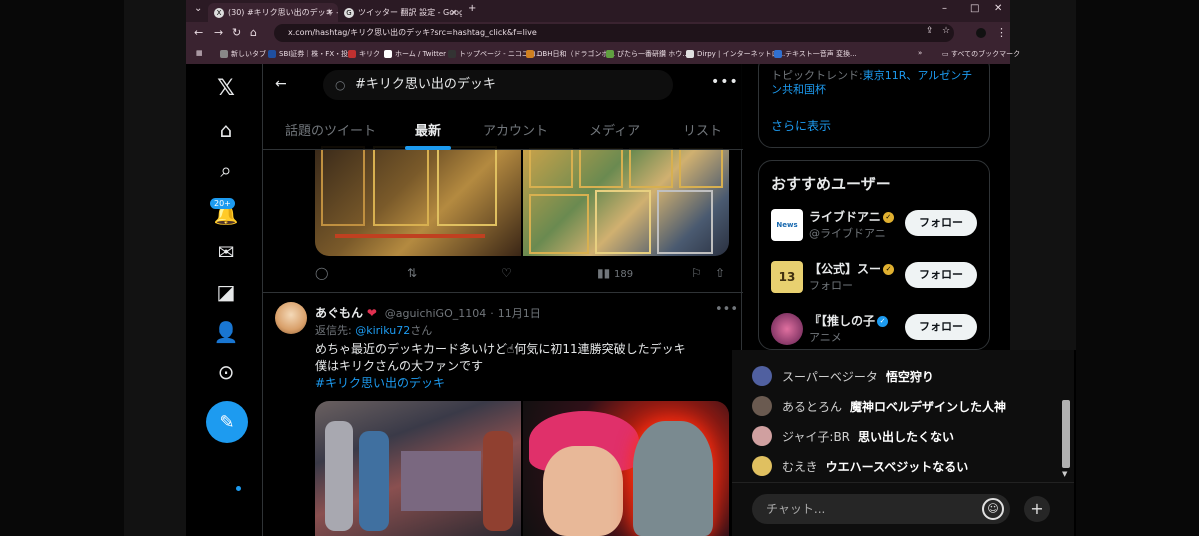 This screenshot has height=536, width=1199. Describe the element at coordinates (226, 332) in the screenshot. I see `profile-icon: 👤` at that location.